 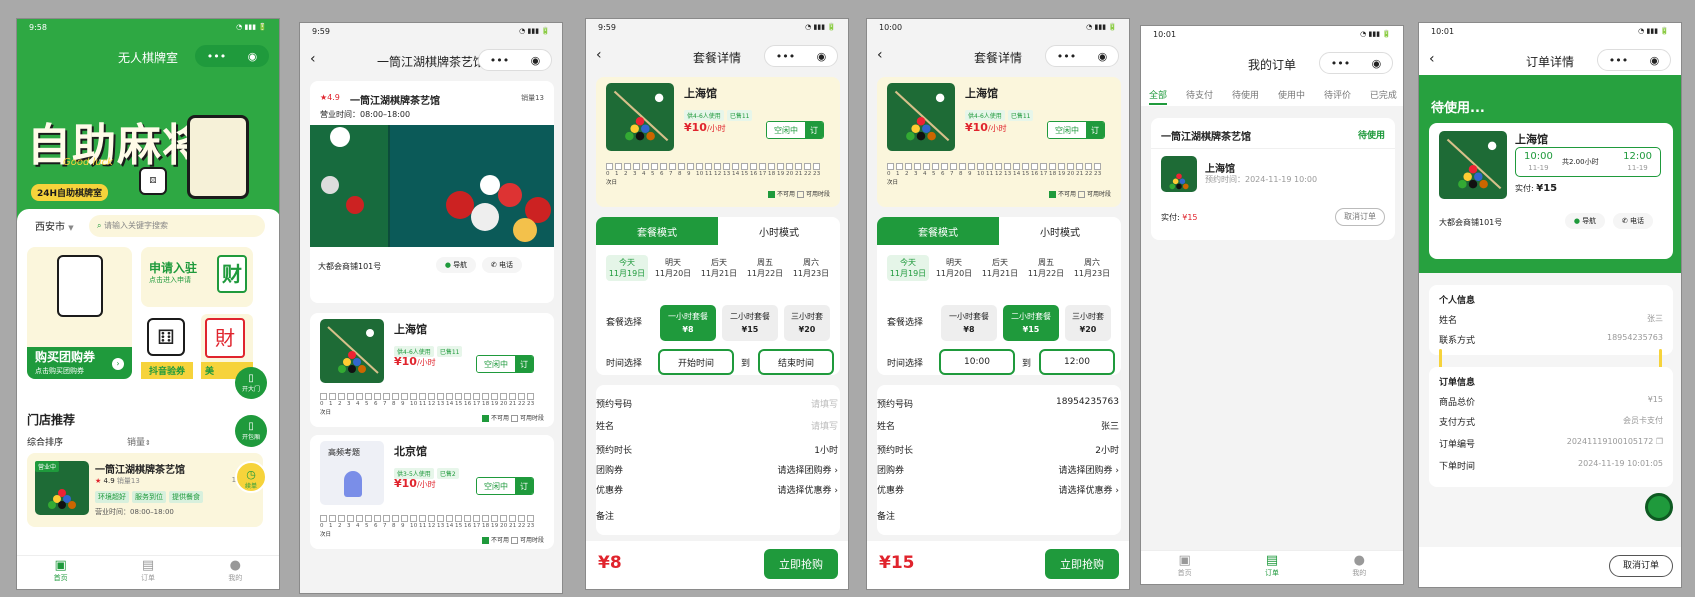 I want to click on tab-in-use: 使用中, so click(x=1291, y=96).